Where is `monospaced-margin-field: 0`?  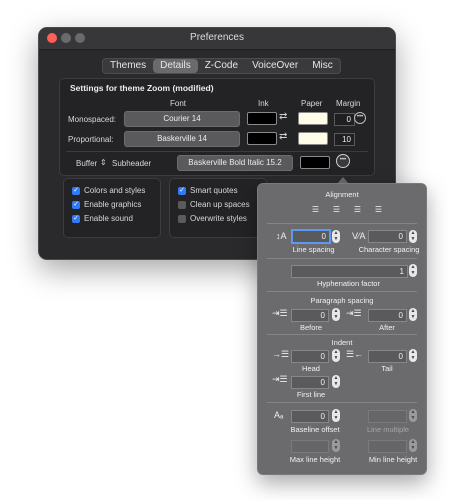
monospaced-margin-field: 0 is located at coordinates (344, 119).